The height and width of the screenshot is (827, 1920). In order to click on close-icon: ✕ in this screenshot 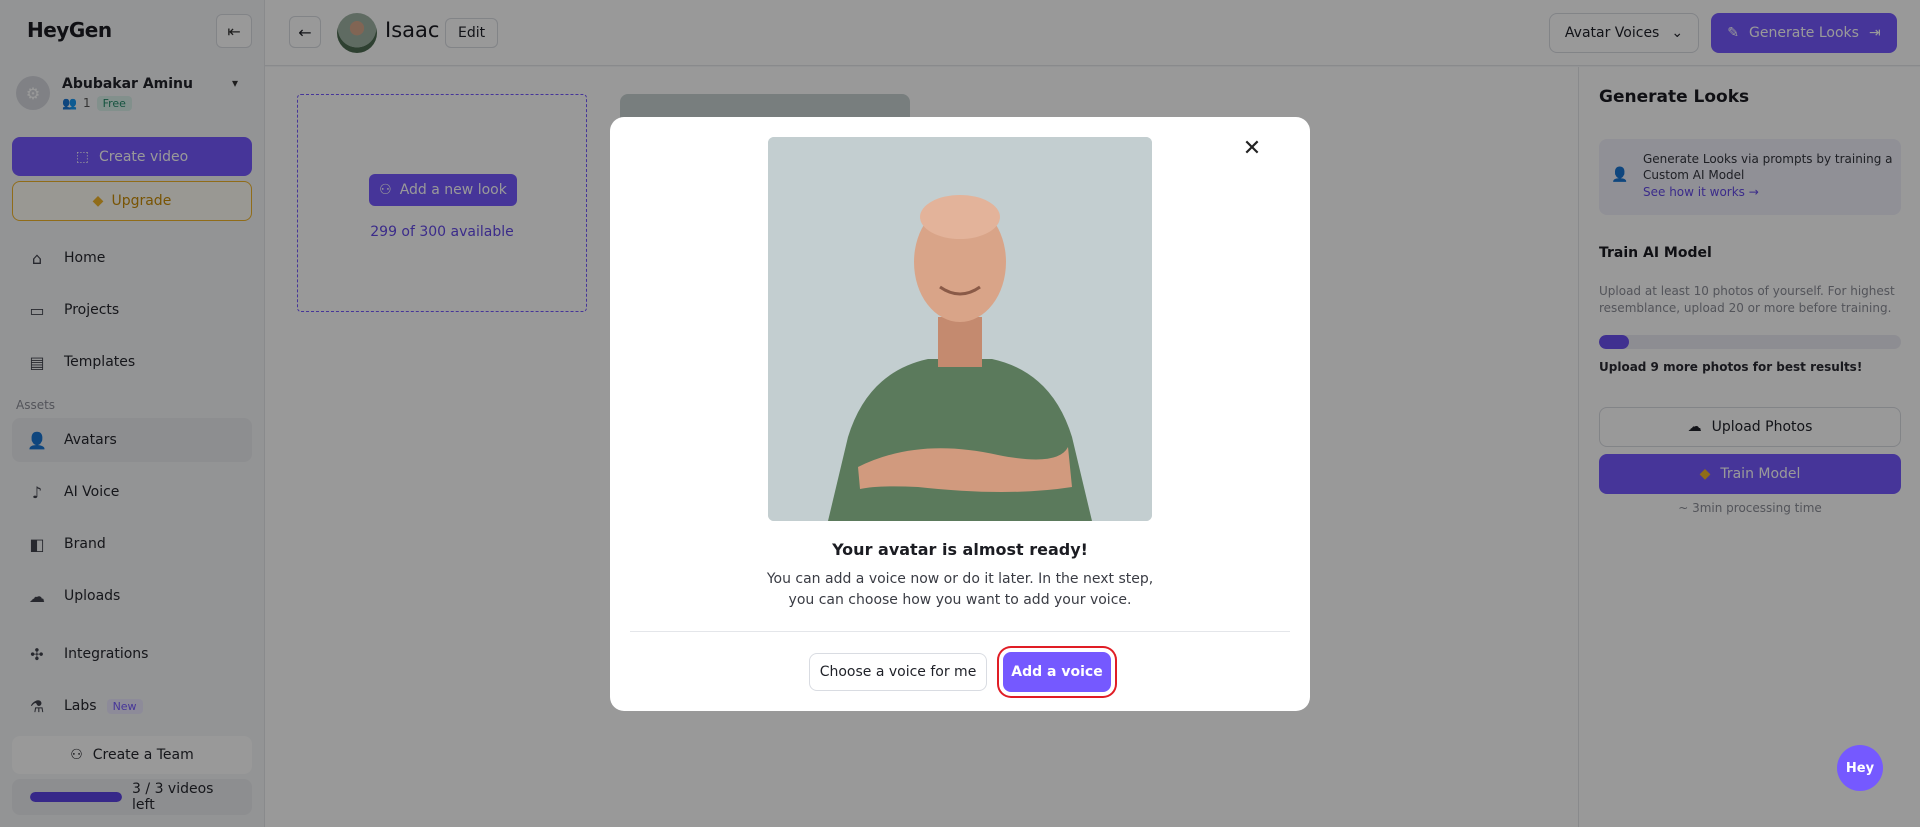, I will do `click(1252, 148)`.